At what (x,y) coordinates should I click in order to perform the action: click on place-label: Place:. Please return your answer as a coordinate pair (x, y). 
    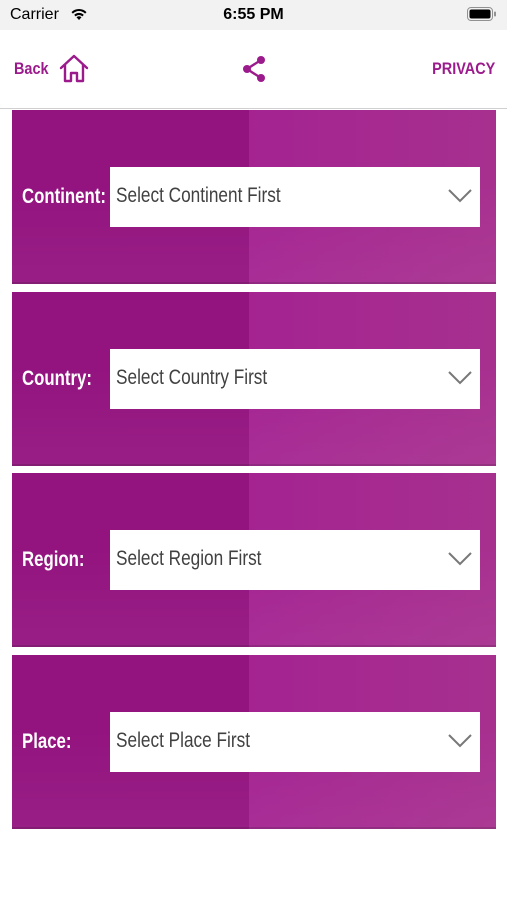
    Looking at the image, I should click on (47, 741).